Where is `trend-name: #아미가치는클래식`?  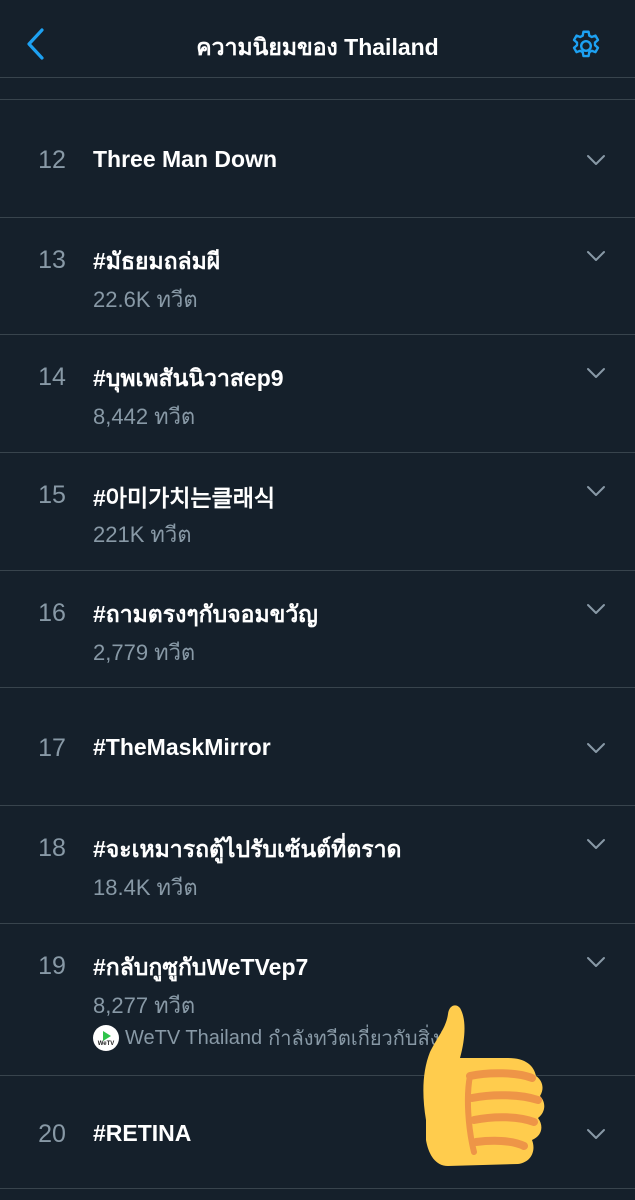
trend-name: #아미가치는클래식 is located at coordinates (184, 498).